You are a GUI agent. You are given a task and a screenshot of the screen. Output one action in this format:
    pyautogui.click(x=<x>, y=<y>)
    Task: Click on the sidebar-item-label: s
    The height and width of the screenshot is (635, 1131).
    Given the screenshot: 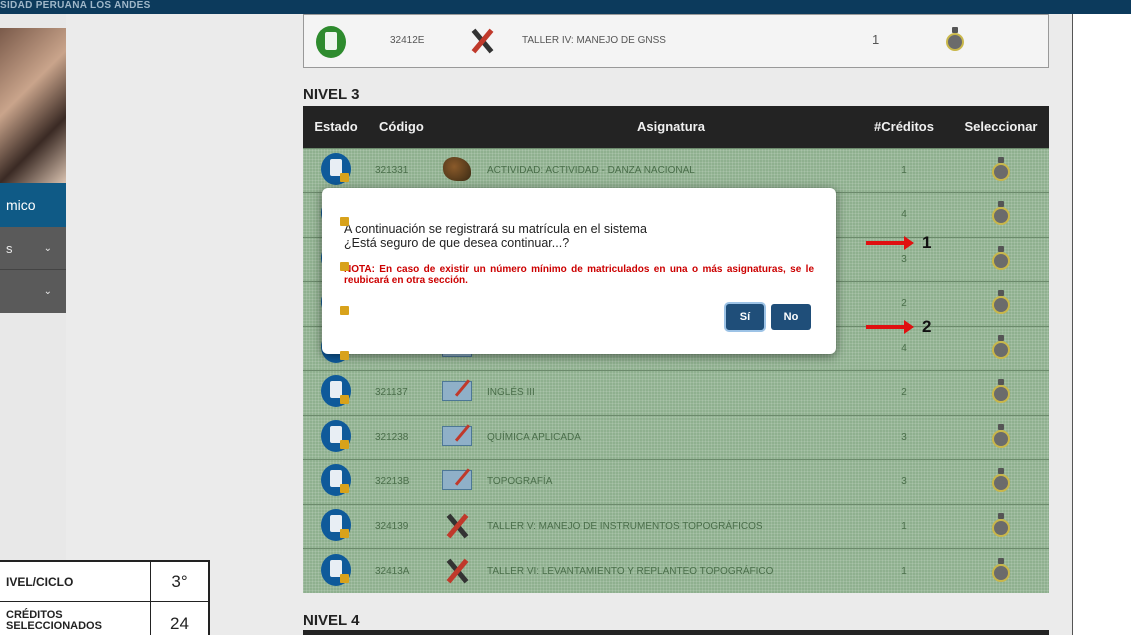 What is the action you would take?
    pyautogui.click(x=9, y=248)
    